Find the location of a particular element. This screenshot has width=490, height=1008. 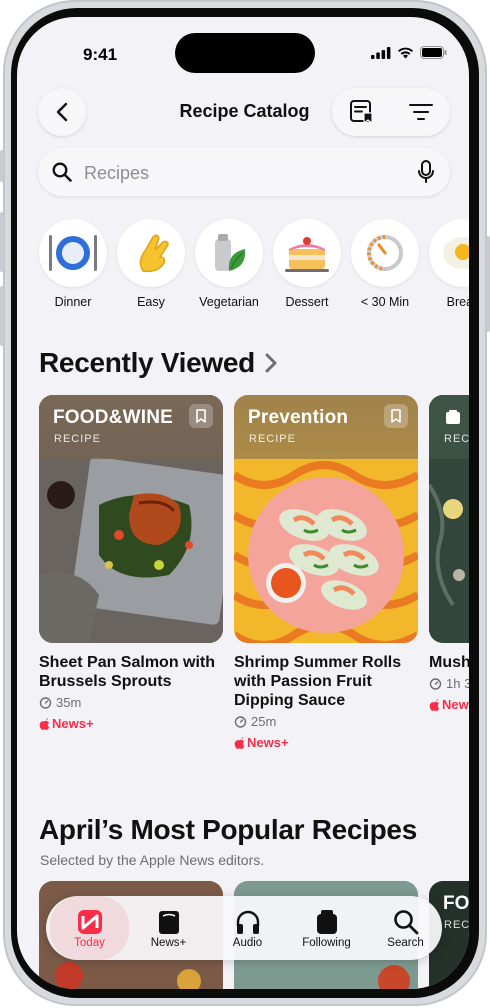

filter-icon is located at coordinates (420, 112).